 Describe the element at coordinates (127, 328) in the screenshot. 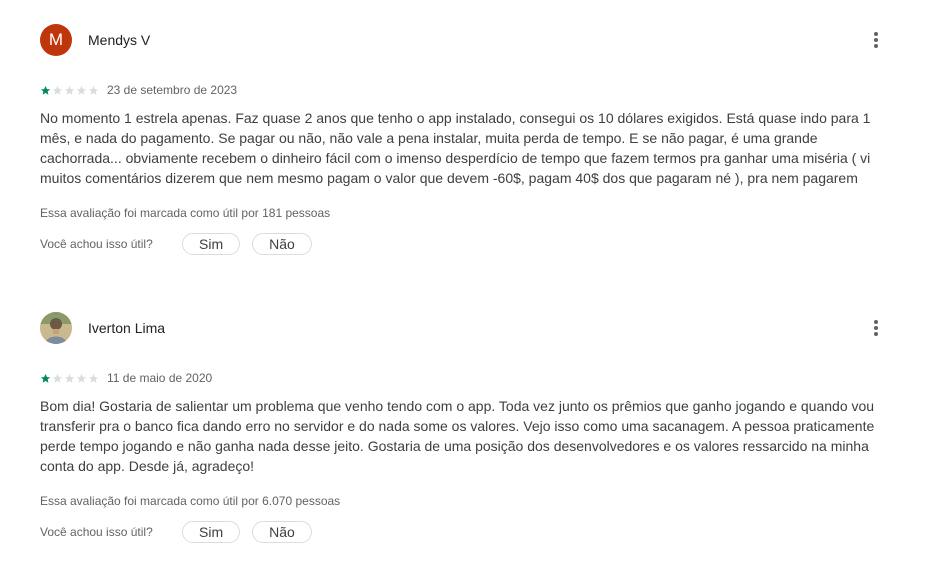

I see `reviewer-name: Iverton Lima` at that location.